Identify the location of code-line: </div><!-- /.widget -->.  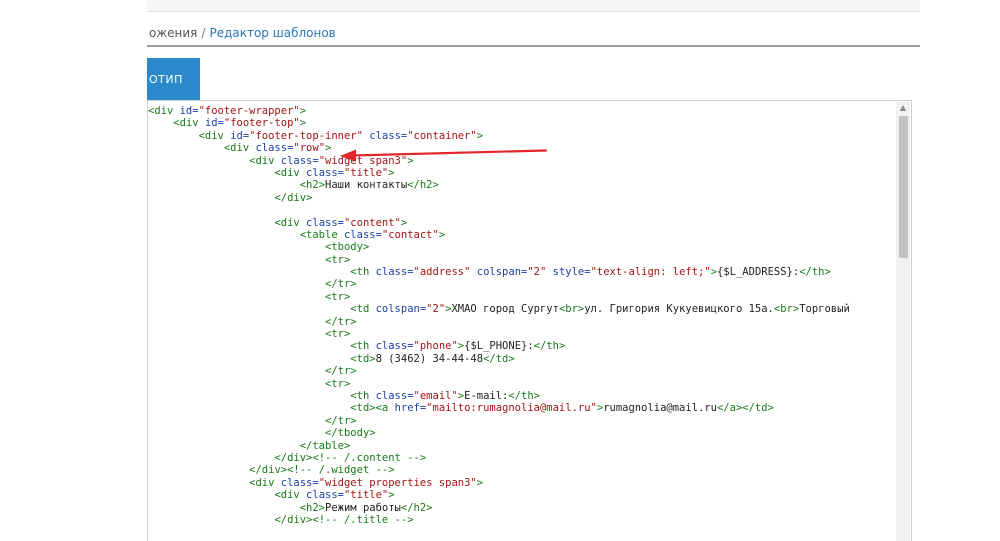
(520, 470).